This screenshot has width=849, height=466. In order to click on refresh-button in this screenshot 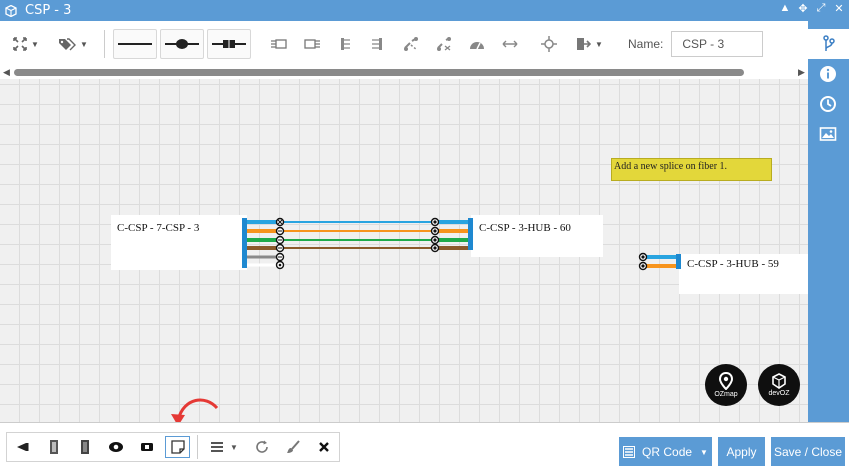, I will do `click(261, 447)`.